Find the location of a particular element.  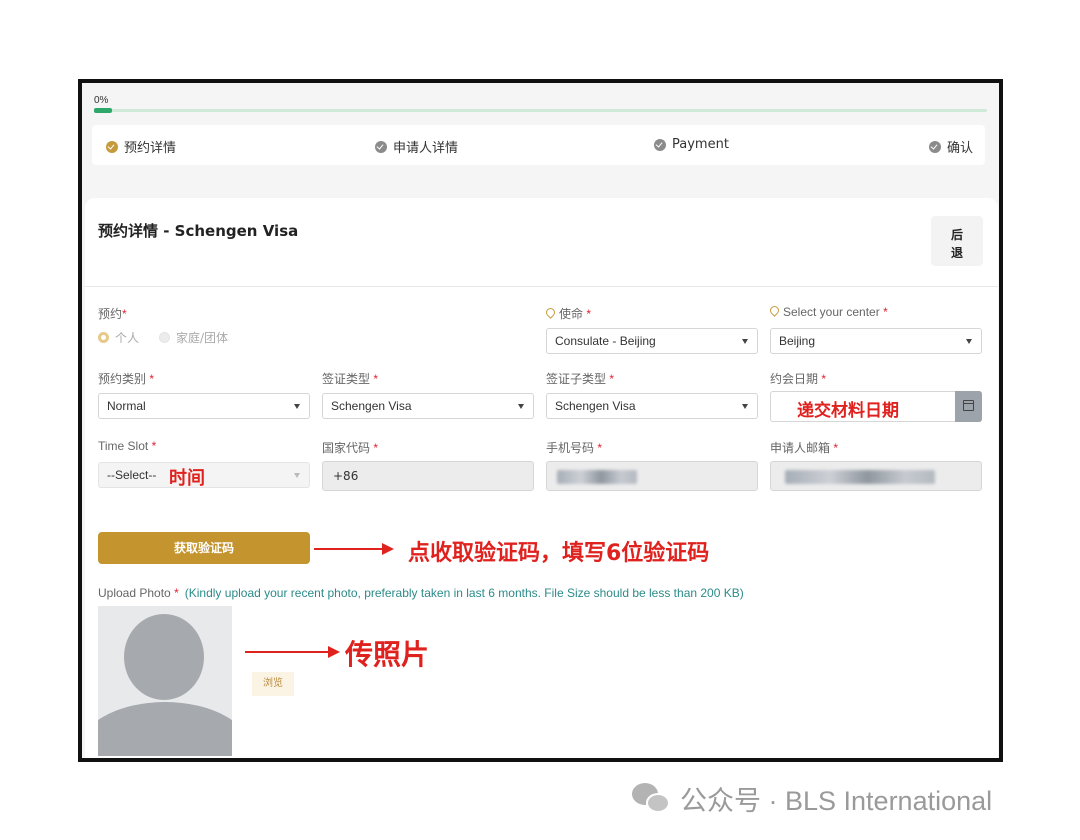

back-button: 后 退 is located at coordinates (957, 241).